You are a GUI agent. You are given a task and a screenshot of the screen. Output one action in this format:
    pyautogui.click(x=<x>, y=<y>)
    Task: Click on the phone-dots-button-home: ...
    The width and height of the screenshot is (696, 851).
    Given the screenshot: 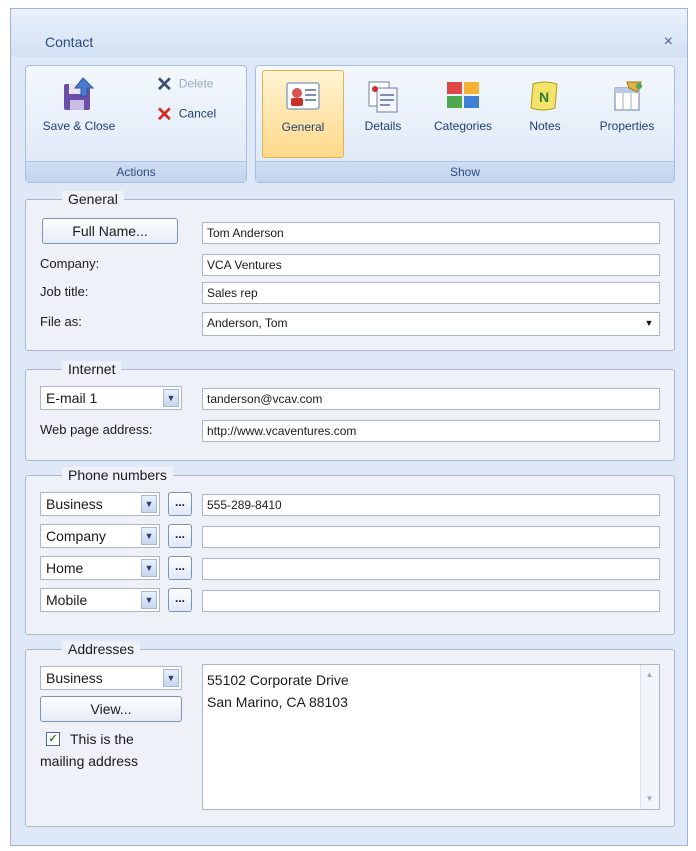 What is the action you would take?
    pyautogui.click(x=180, y=568)
    